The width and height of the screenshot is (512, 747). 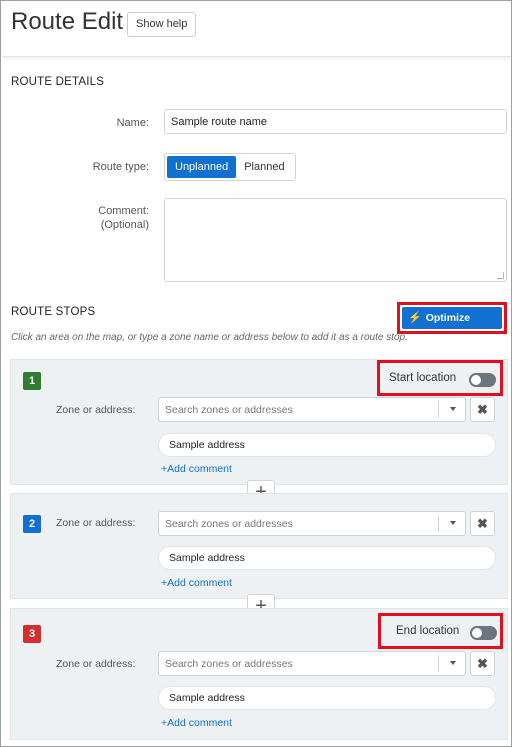 I want to click on lightning-icon: ⚡, so click(x=415, y=318).